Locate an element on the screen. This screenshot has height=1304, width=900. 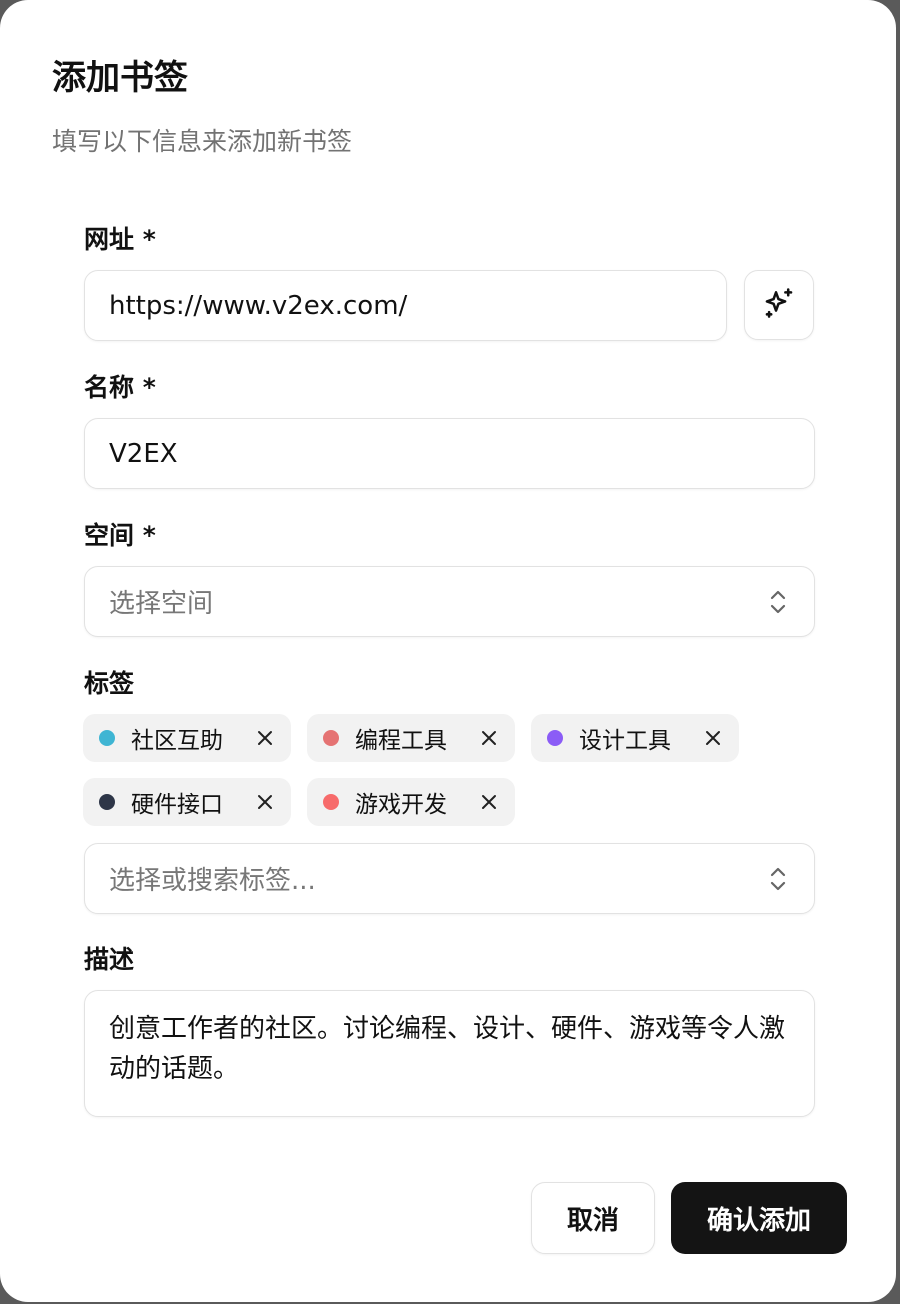
tag-chip: 游戏开发 is located at coordinates (411, 802).